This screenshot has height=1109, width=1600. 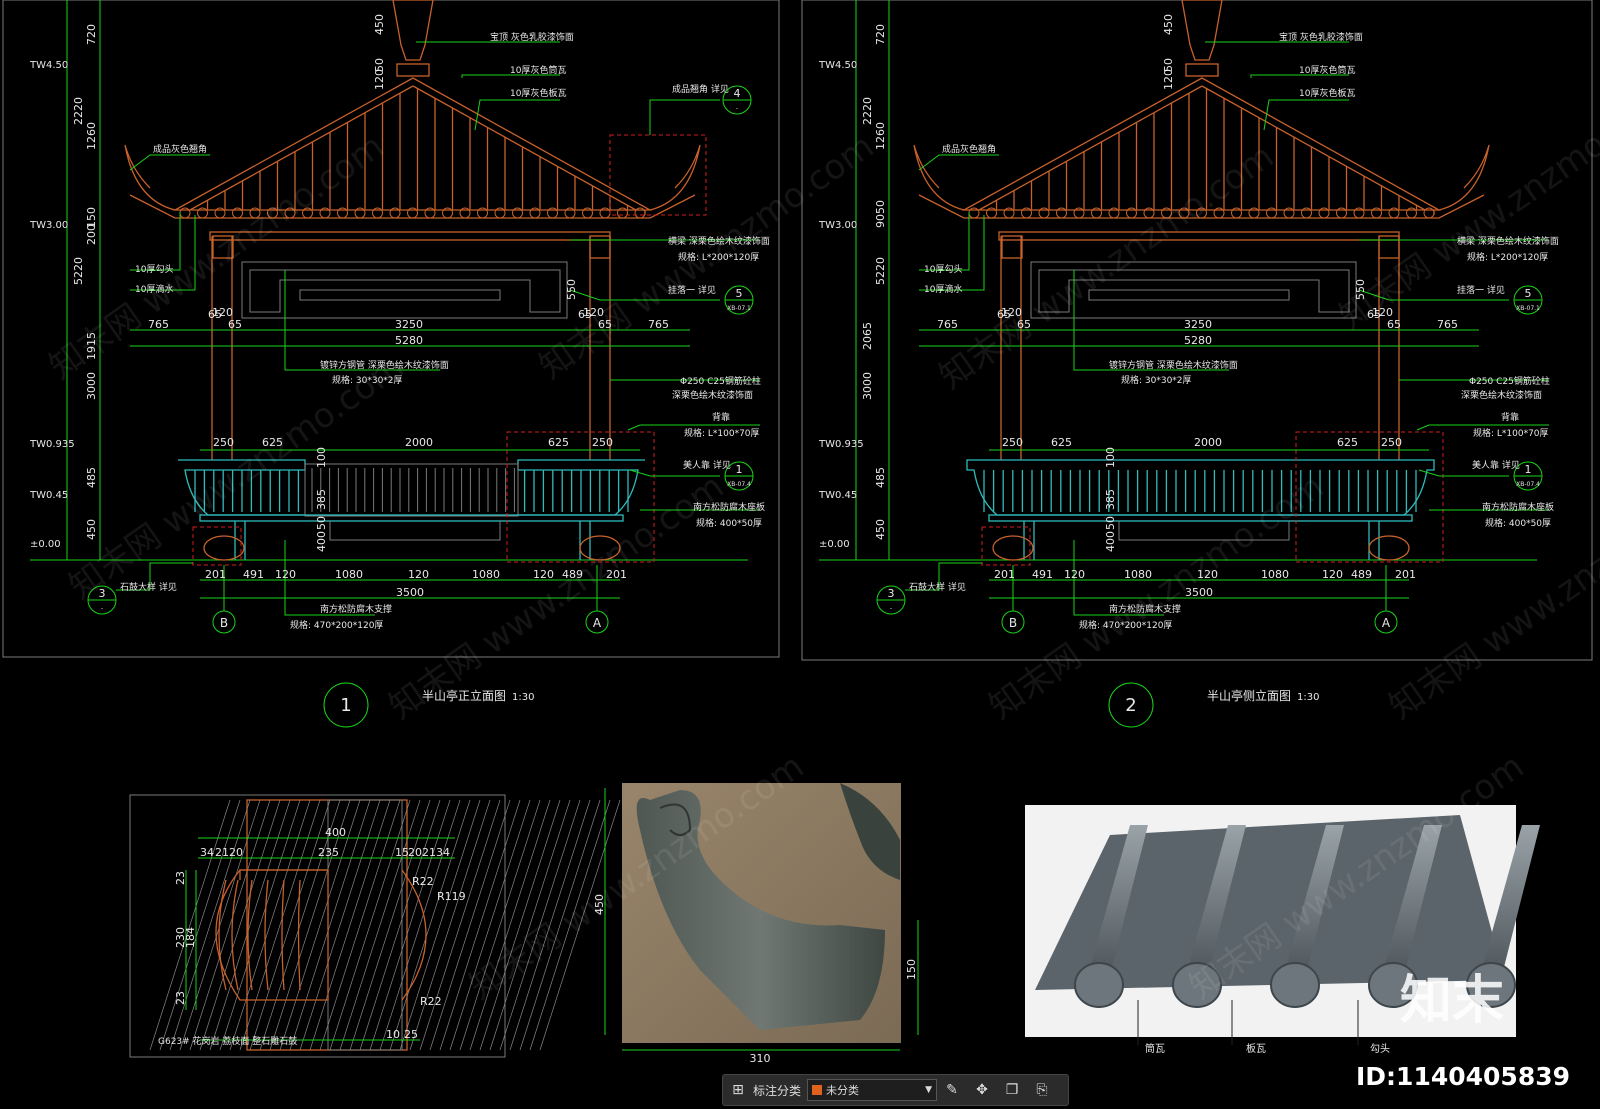 What do you see at coordinates (409, 324) in the screenshot?
I see `horizontal-dimension: 3250` at bounding box center [409, 324].